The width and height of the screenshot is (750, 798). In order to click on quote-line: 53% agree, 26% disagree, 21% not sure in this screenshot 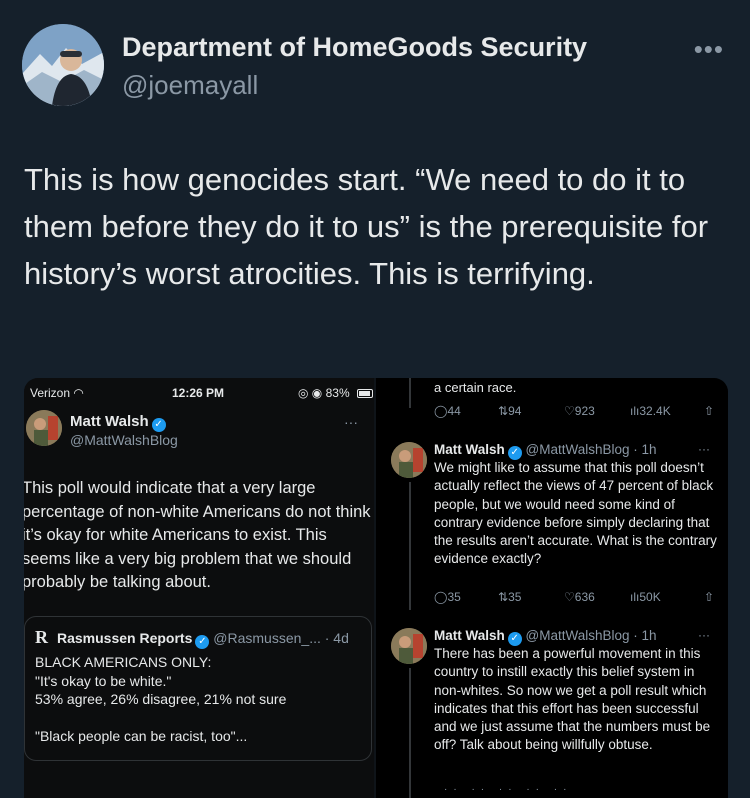, I will do `click(161, 699)`.